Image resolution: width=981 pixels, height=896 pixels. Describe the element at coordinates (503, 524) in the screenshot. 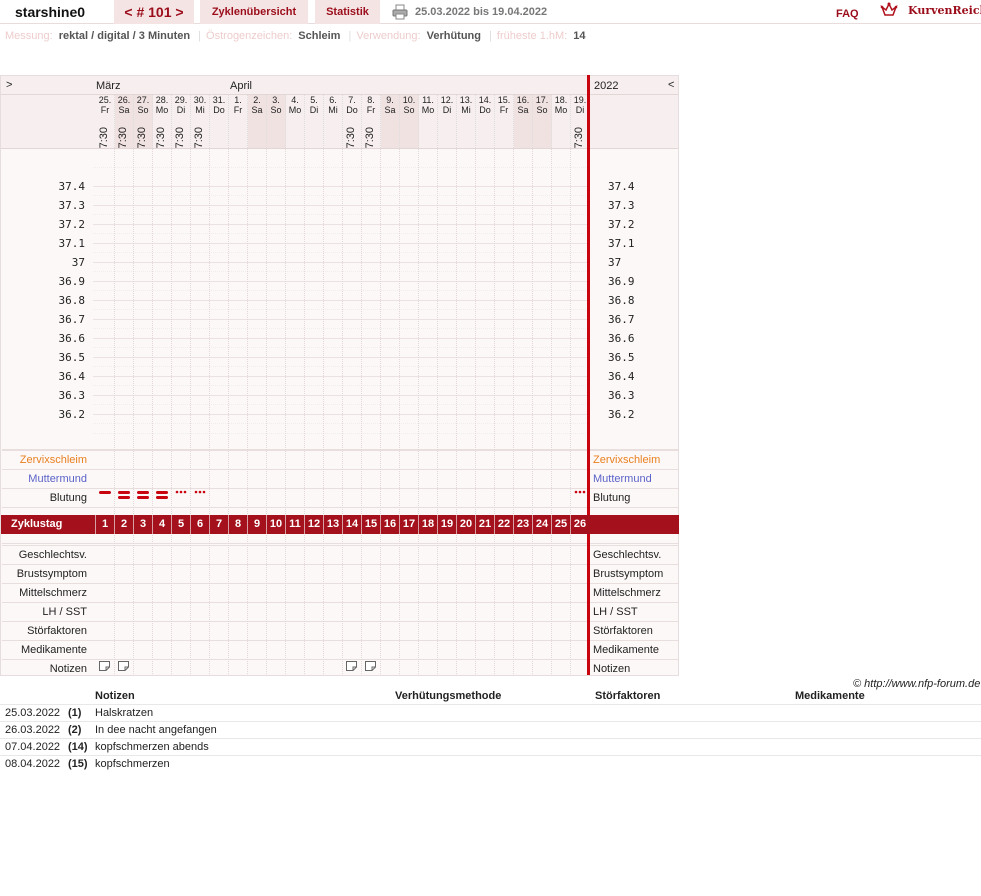

I see `cycle-day-number: 22` at that location.